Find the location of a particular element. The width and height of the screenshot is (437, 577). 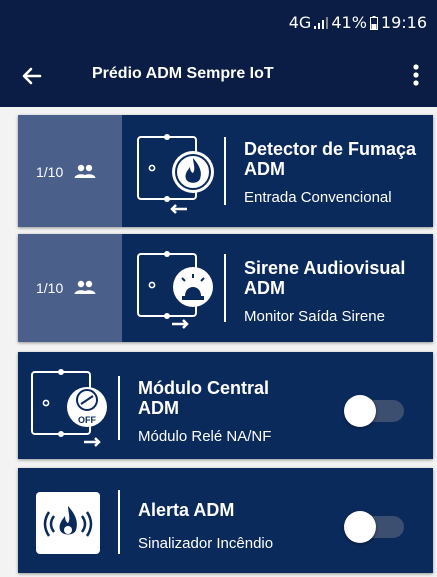

arrow-back-icon is located at coordinates (32, 76).